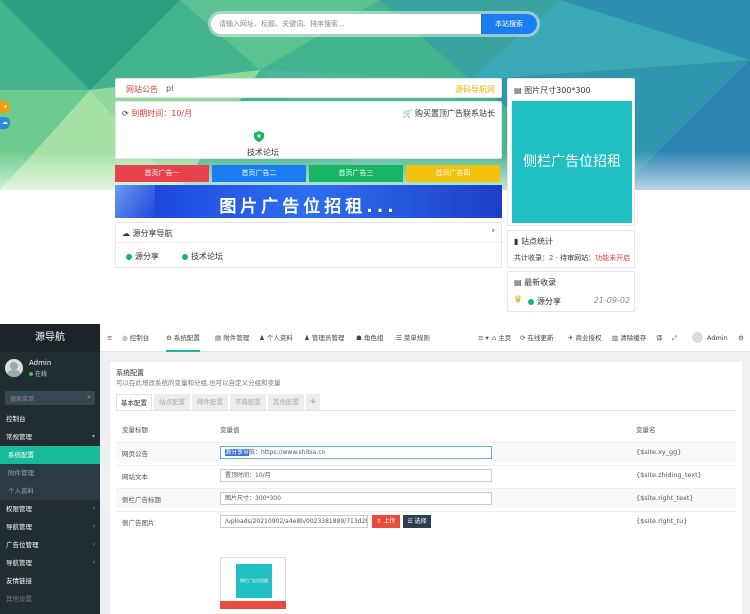 This screenshot has width=750, height=614. What do you see at coordinates (308, 245) in the screenshot?
I see `share-nav-card: ☁ 源分享导航 › 源分享 技术论坛` at bounding box center [308, 245].